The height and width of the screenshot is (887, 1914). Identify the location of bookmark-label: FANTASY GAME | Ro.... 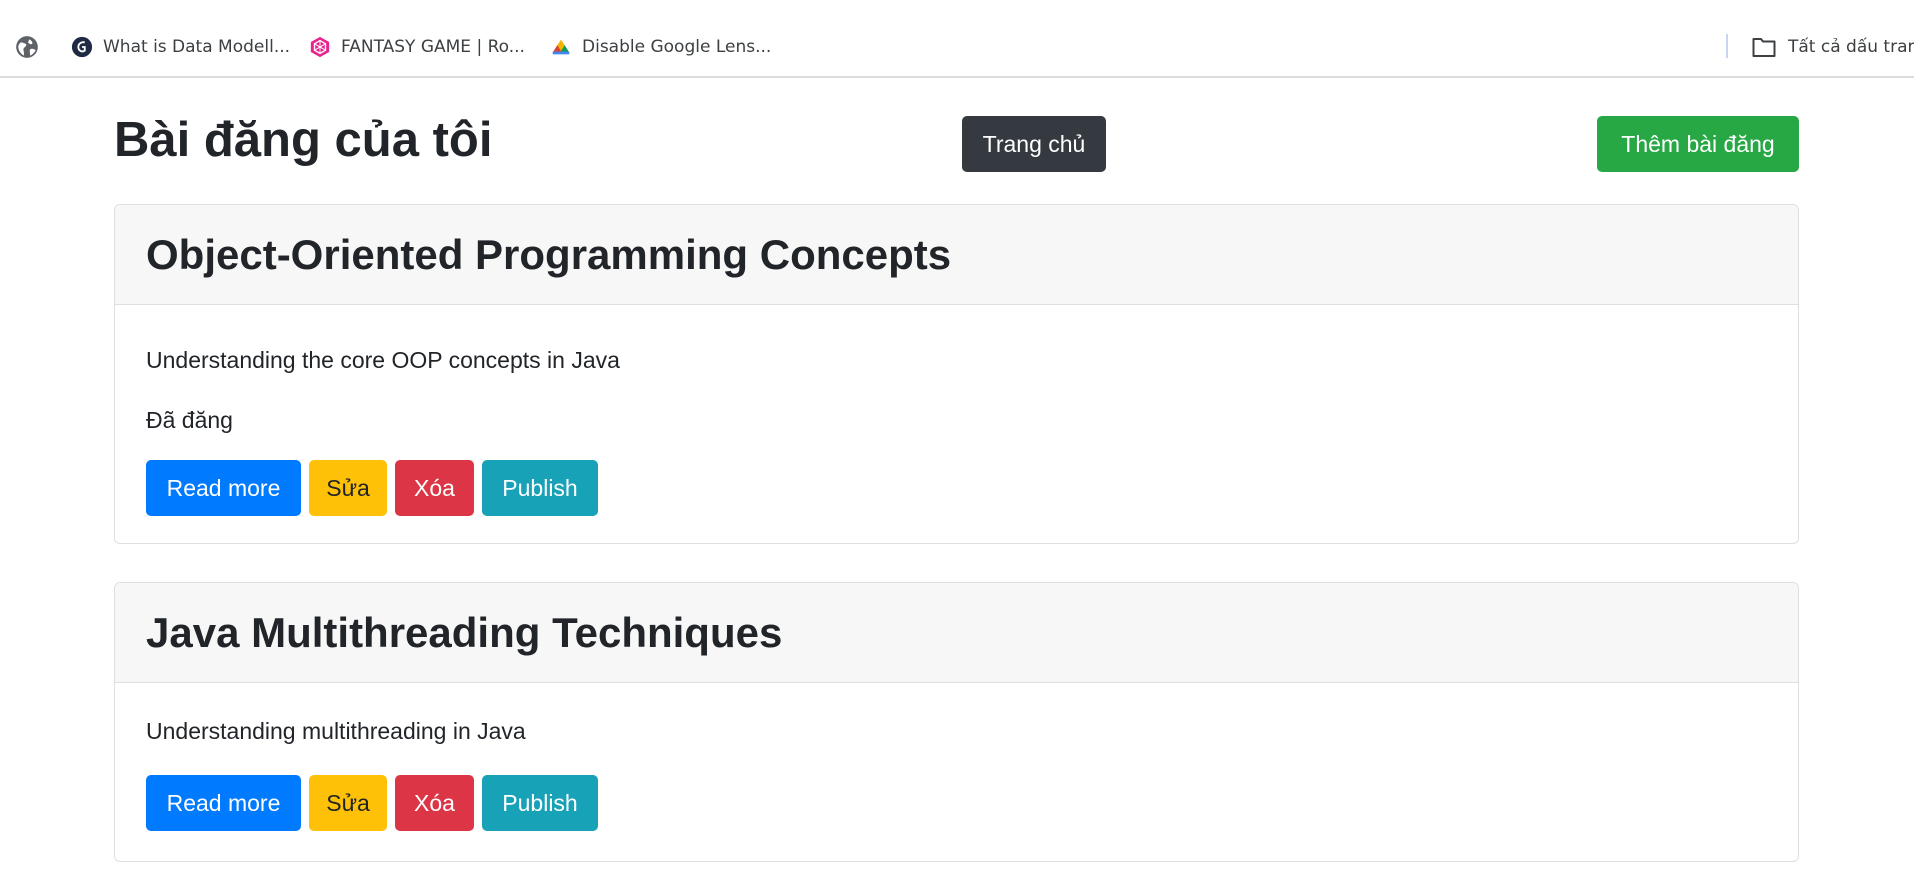
(433, 47).